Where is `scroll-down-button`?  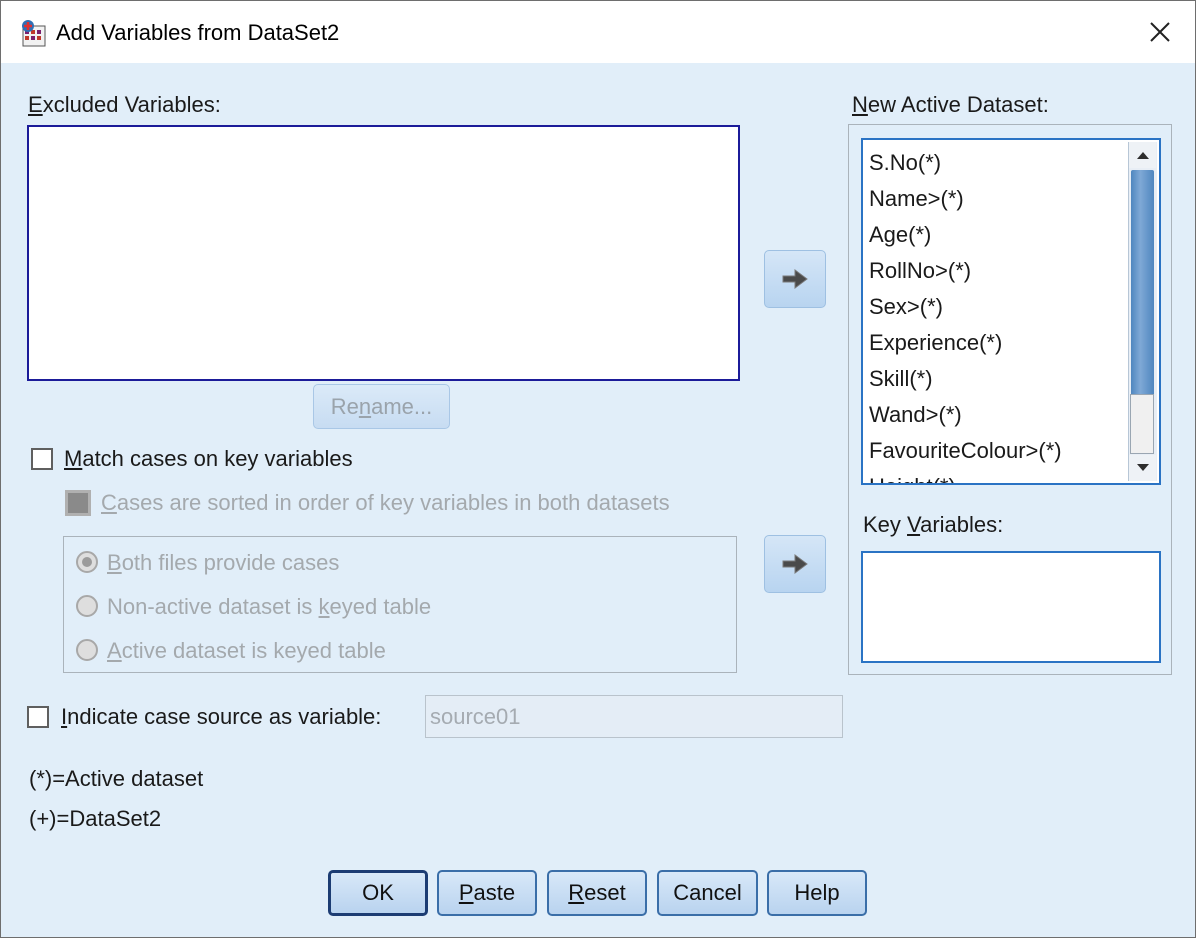 scroll-down-button is located at coordinates (1142, 468).